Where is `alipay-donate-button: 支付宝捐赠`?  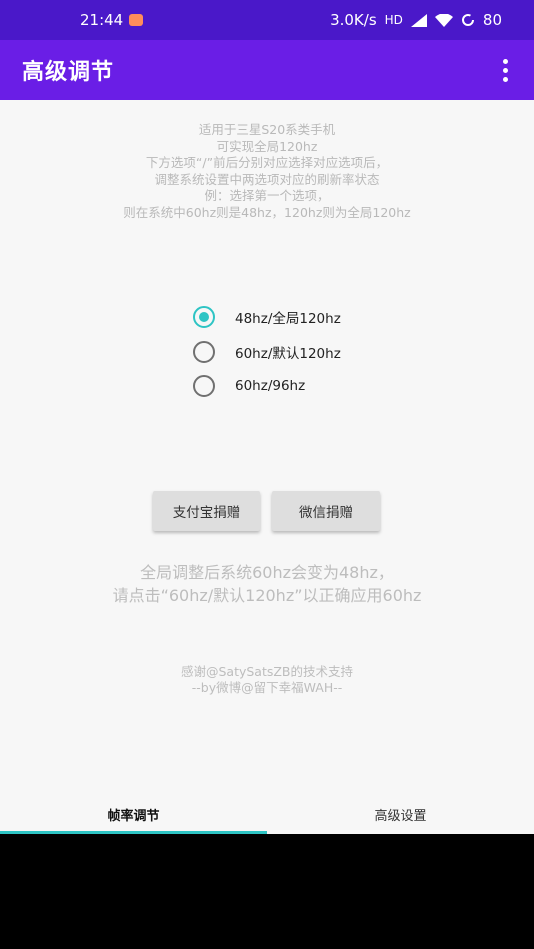
alipay-donate-button: 支付宝捐赠 is located at coordinates (206, 511).